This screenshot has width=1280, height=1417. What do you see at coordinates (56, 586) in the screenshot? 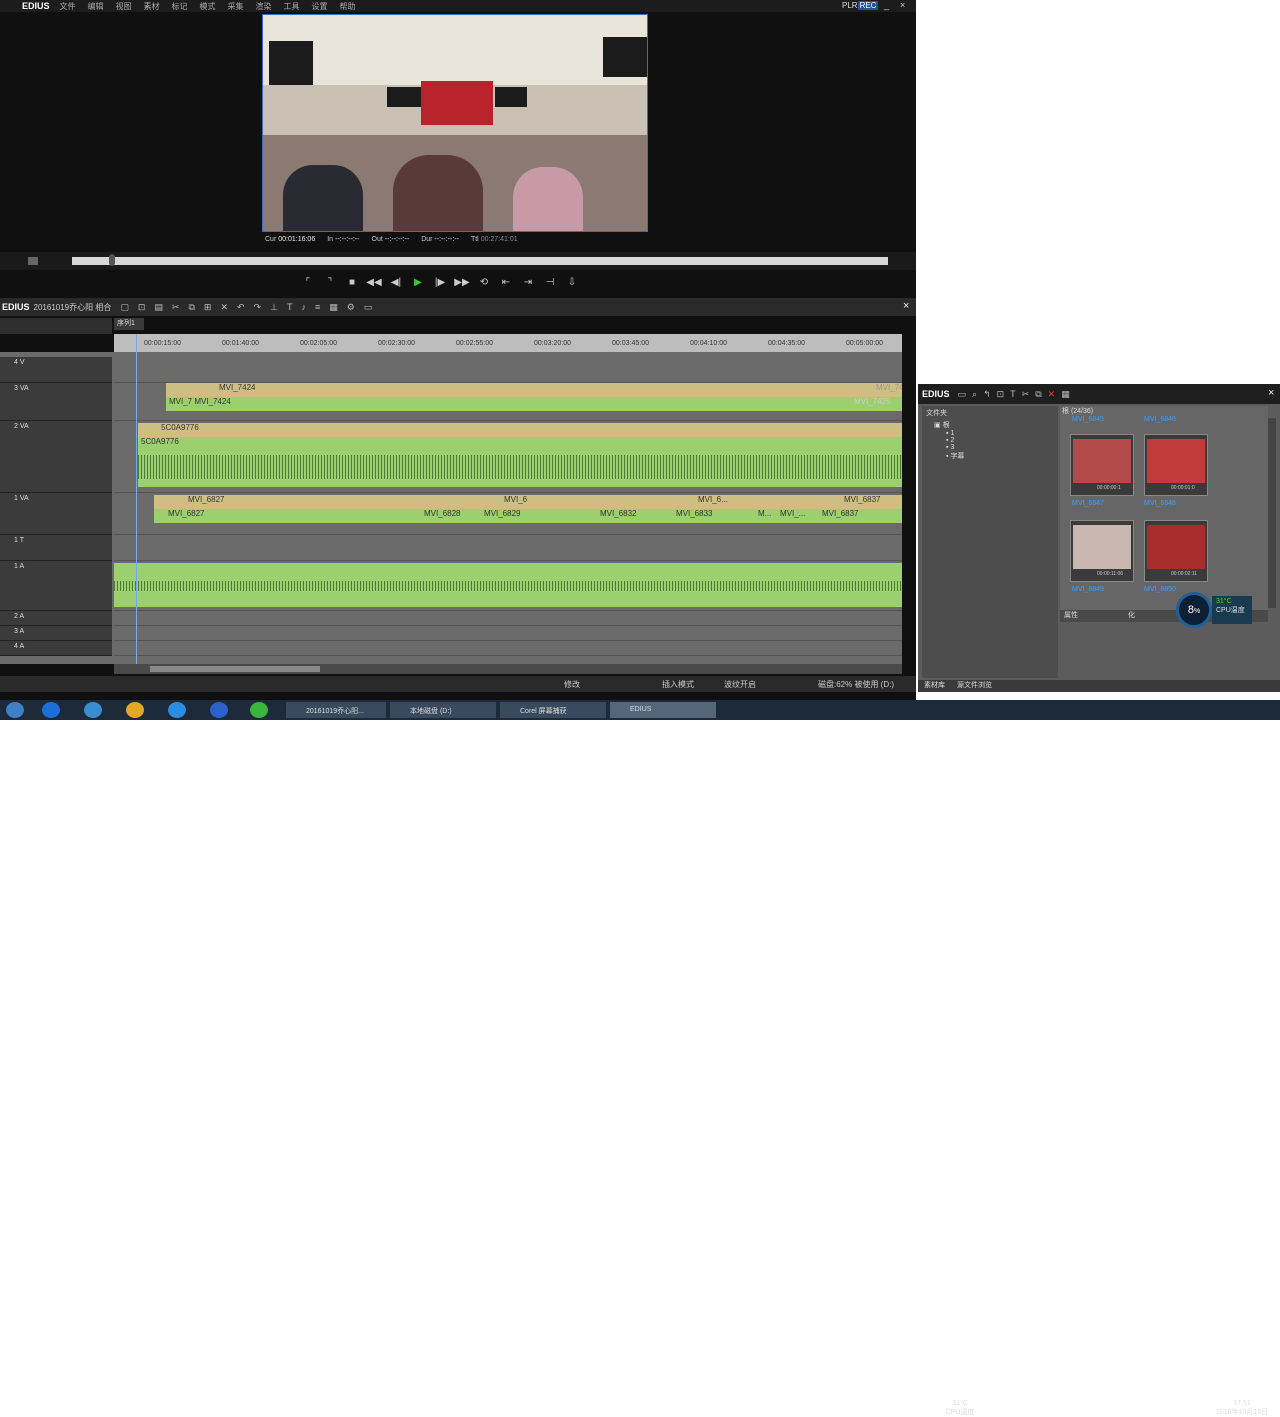
I see `track-header-1a: 1 A` at bounding box center [56, 586].